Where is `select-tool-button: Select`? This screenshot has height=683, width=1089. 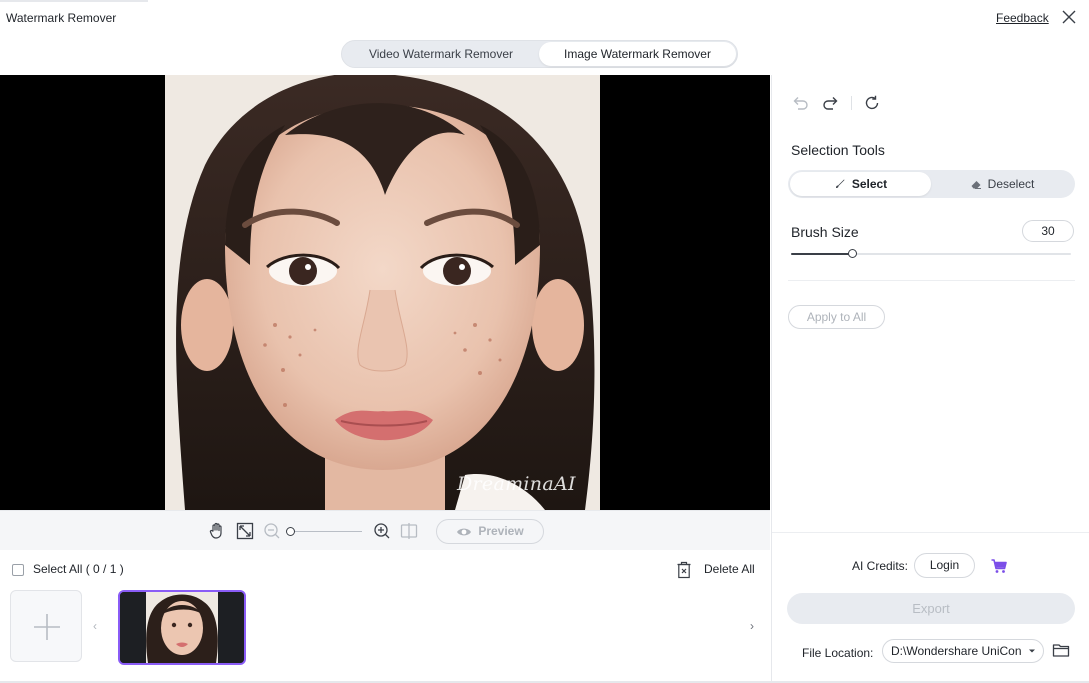 select-tool-button: Select is located at coordinates (860, 184).